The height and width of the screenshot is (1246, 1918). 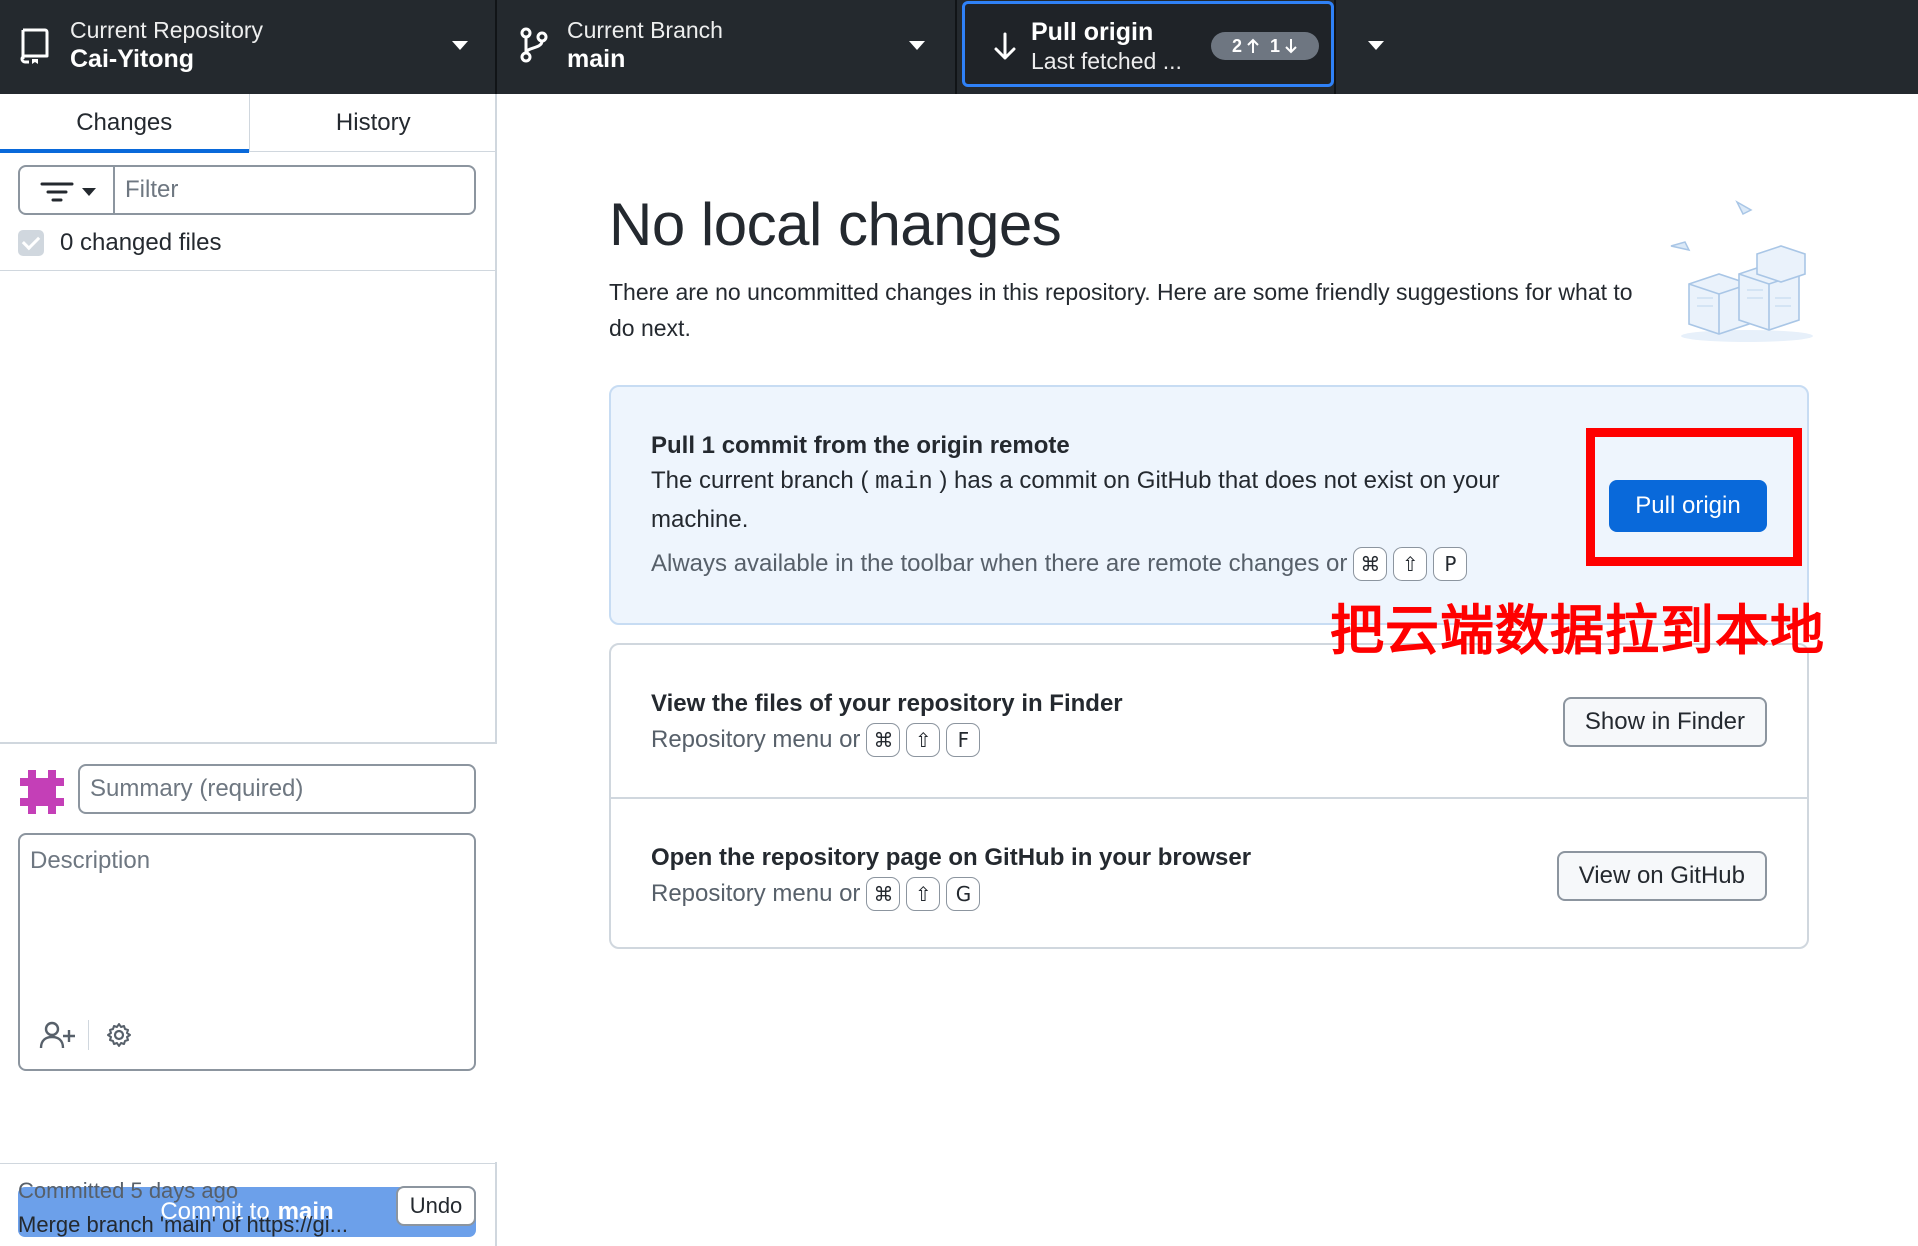 What do you see at coordinates (1376, 45) in the screenshot?
I see `pull-dropdown-chevron-icon` at bounding box center [1376, 45].